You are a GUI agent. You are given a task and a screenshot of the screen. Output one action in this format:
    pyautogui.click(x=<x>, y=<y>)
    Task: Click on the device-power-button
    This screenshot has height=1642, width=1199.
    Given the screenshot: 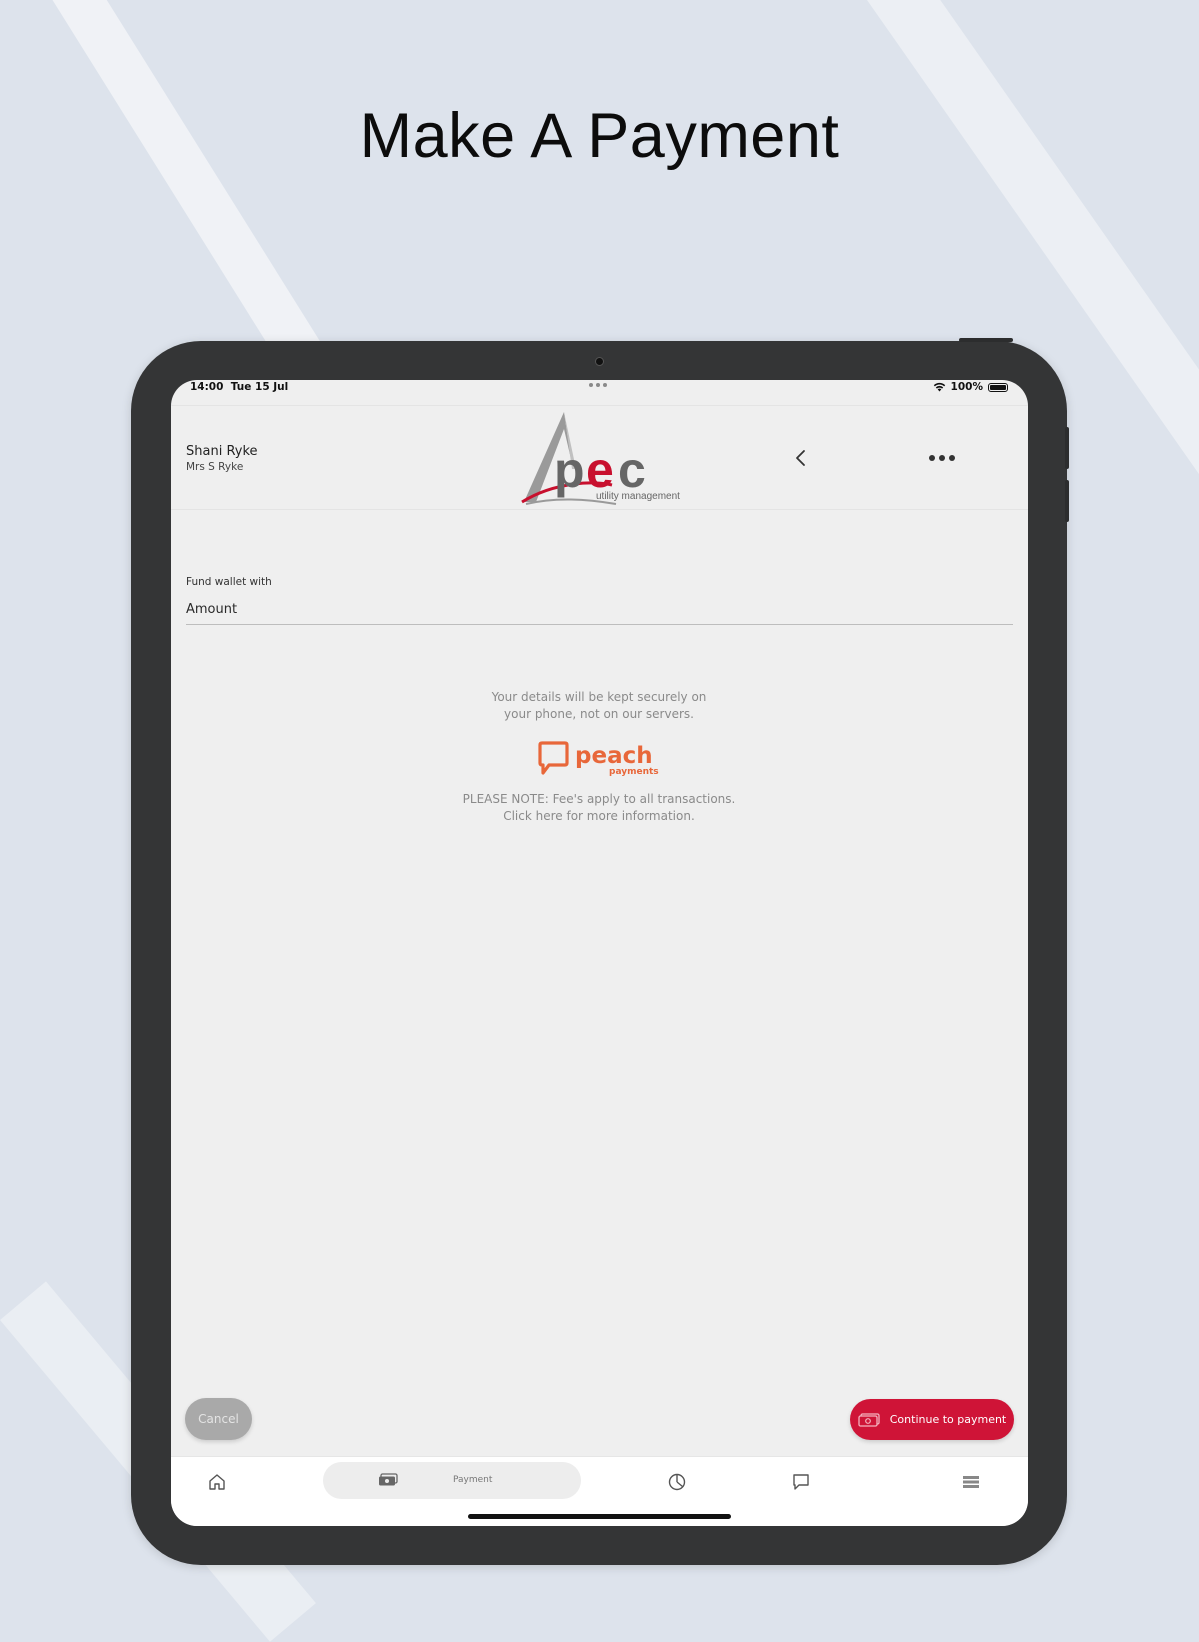 What is the action you would take?
    pyautogui.click(x=986, y=340)
    